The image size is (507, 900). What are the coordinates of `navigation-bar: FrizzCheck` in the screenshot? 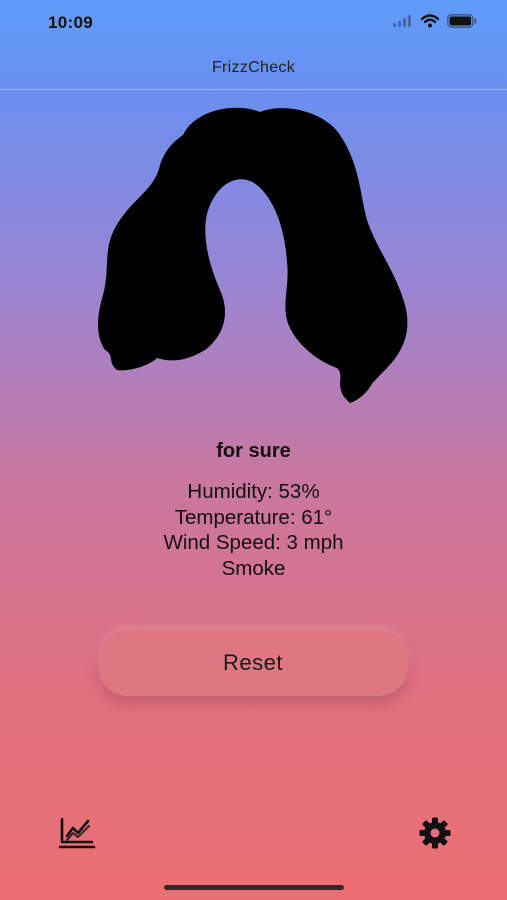 It's located at (253, 68).